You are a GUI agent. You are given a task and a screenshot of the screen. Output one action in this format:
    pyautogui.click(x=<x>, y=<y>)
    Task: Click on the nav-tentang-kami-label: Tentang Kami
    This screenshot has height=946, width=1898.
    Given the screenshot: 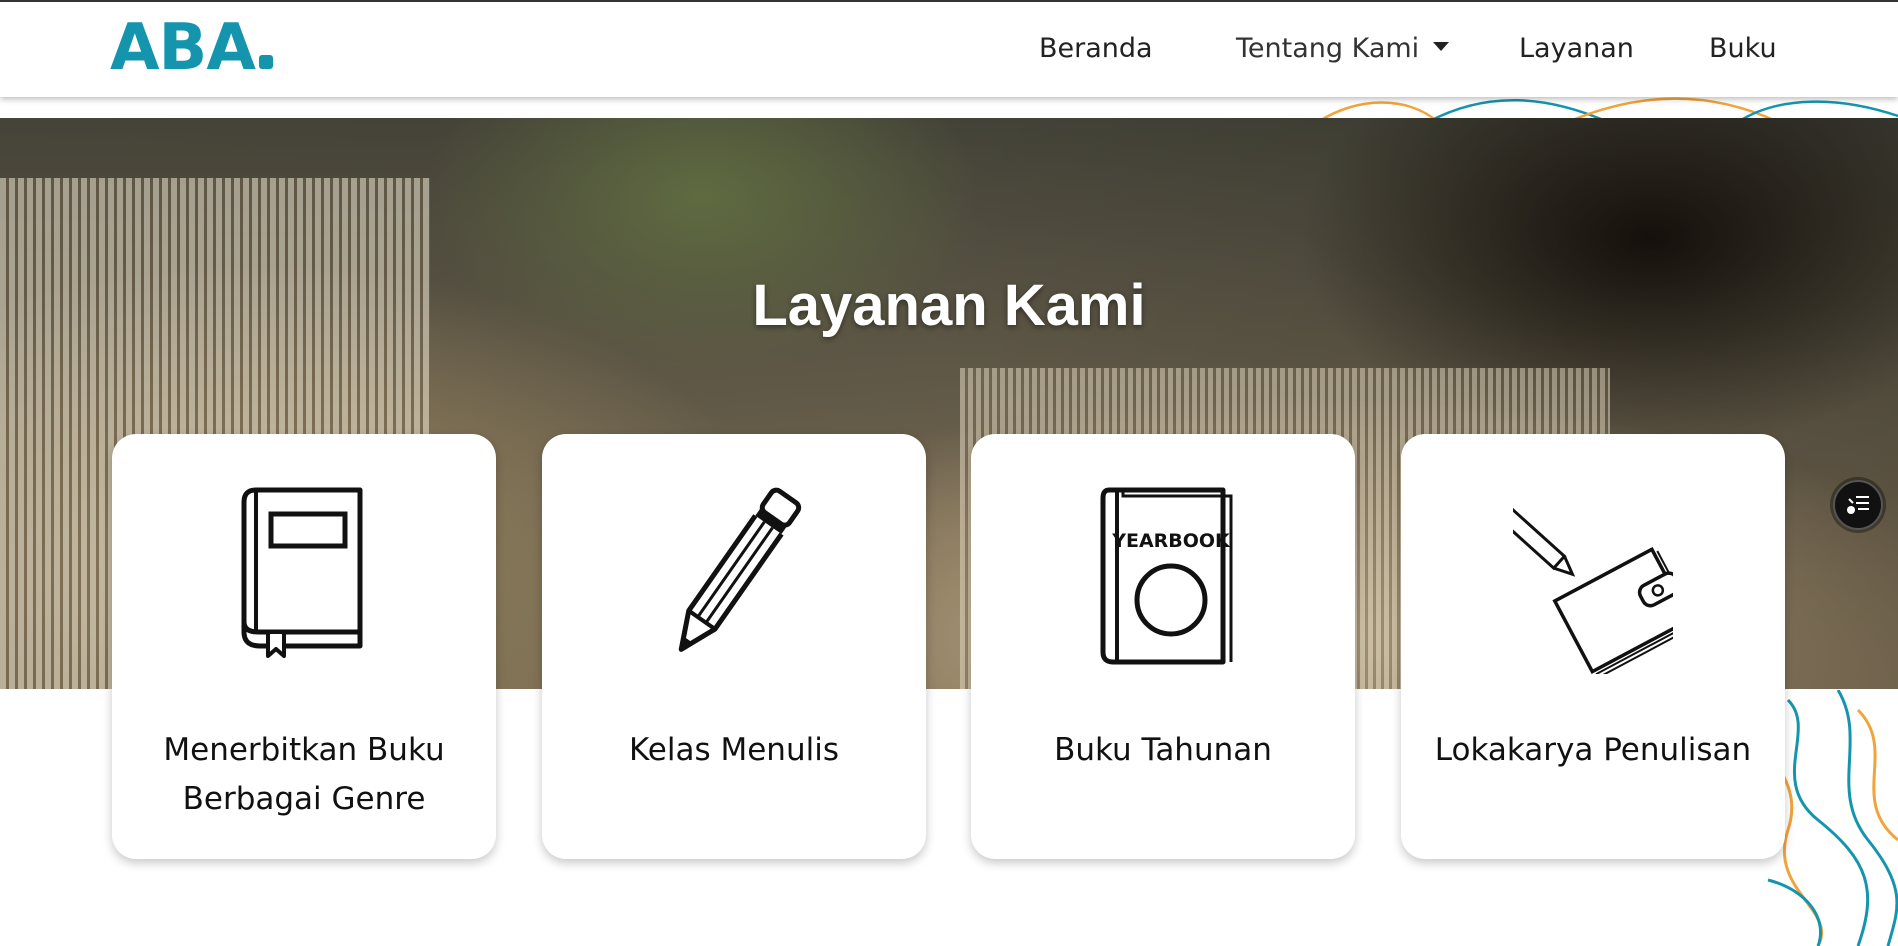 What is the action you would take?
    pyautogui.click(x=1328, y=48)
    